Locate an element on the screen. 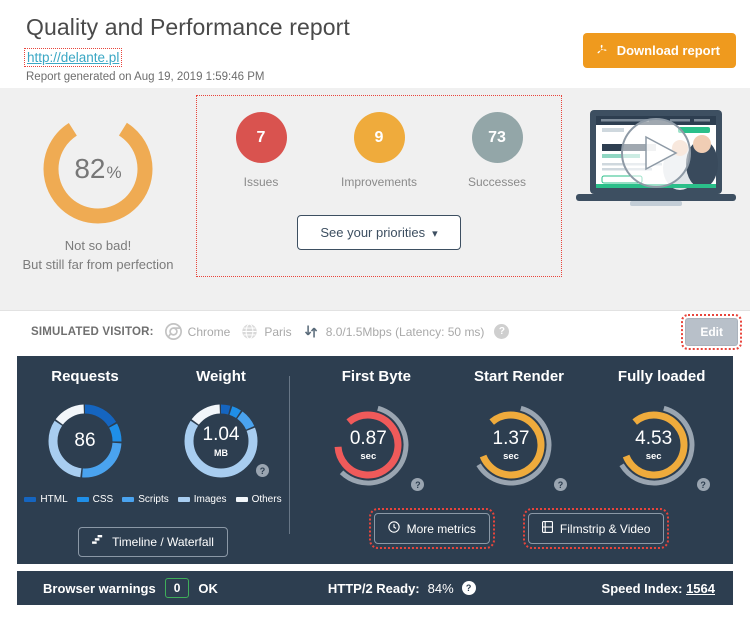  first-byte-value: 0.87 is located at coordinates (368, 438).